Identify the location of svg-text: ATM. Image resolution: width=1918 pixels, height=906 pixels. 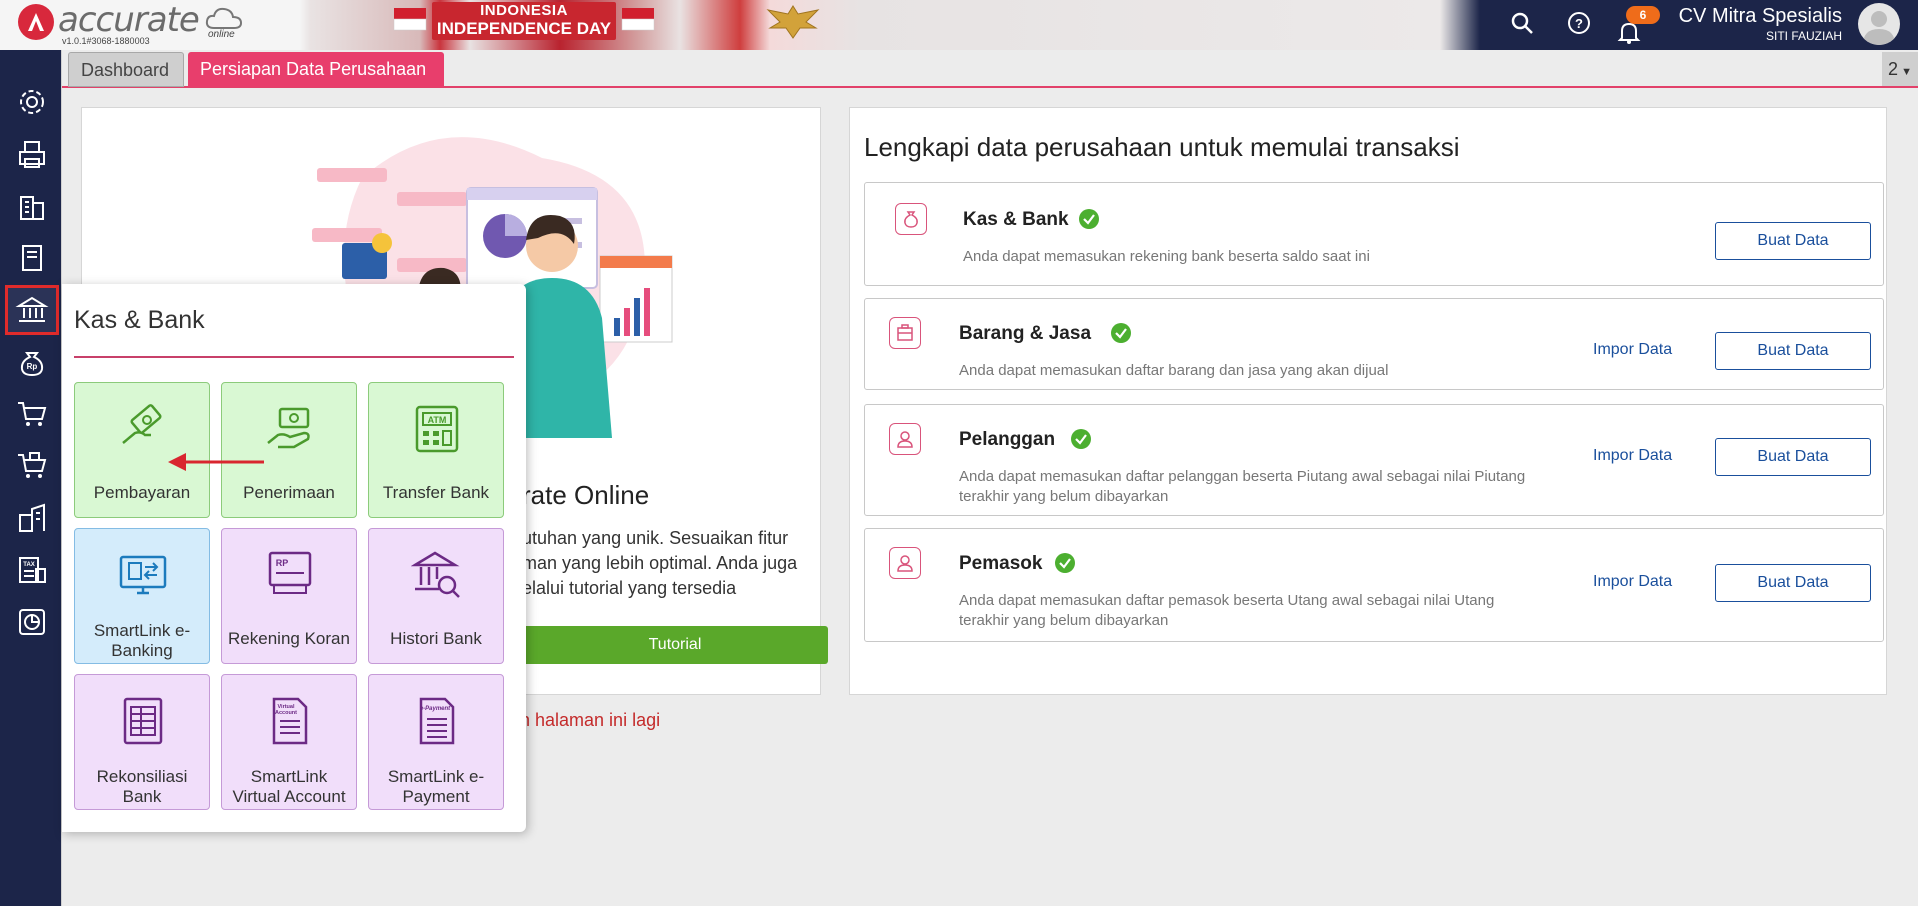
(437, 420).